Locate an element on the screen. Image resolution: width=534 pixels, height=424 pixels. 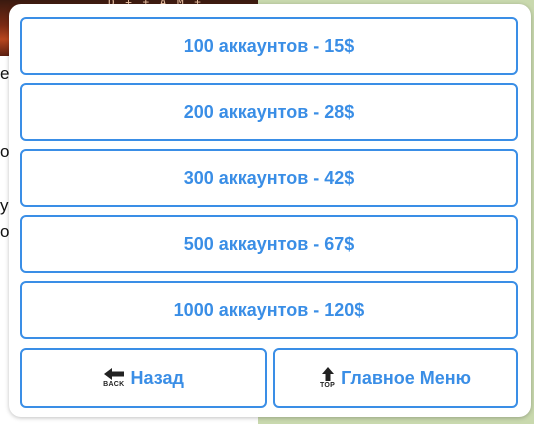
back-arrow-icon: BACK is located at coordinates (113, 378).